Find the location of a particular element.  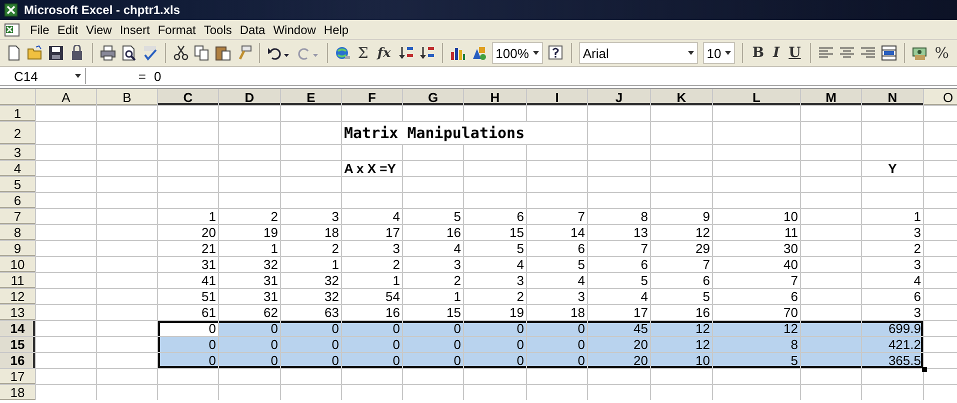

save-icon is located at coordinates (56, 53).